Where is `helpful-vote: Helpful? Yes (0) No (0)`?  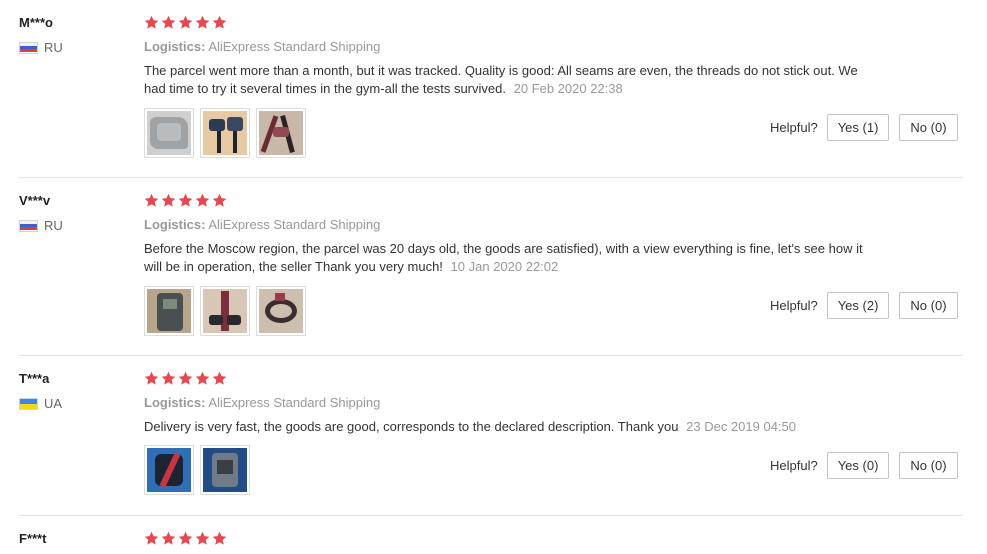
helpful-vote: Helpful? Yes (0) No (0) is located at coordinates (864, 465).